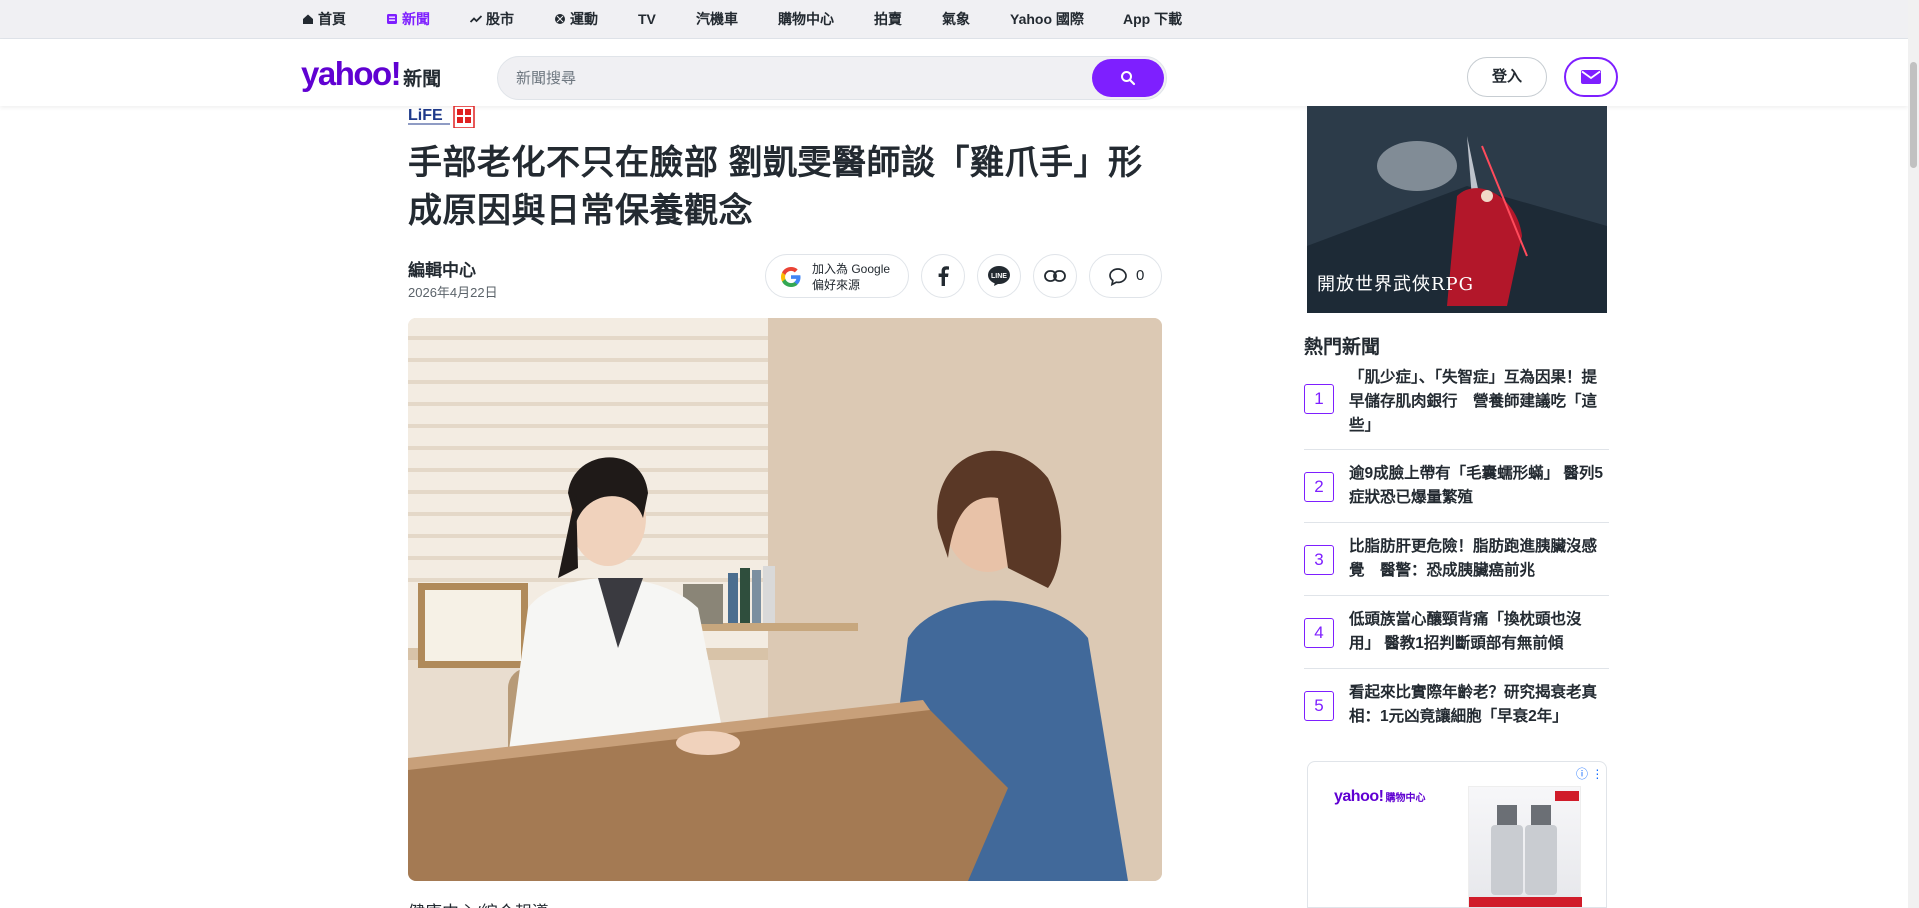 This screenshot has height=908, width=1919. I want to click on nav-item-tv: TV, so click(647, 19).